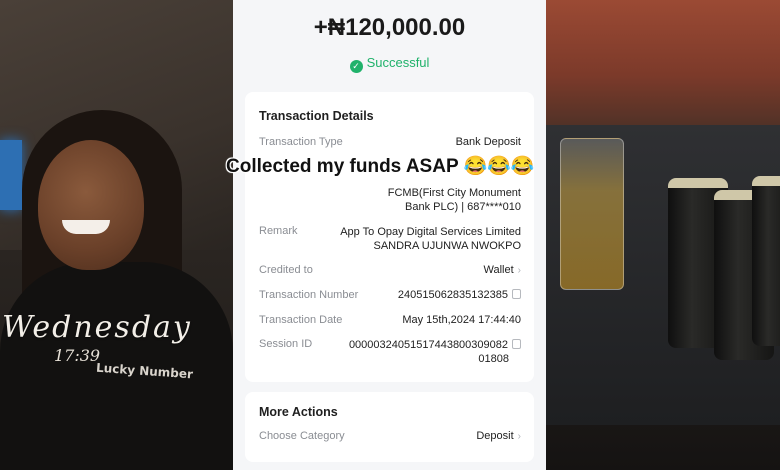 This screenshot has width=780, height=470. I want to click on red-floor, so click(663, 62).